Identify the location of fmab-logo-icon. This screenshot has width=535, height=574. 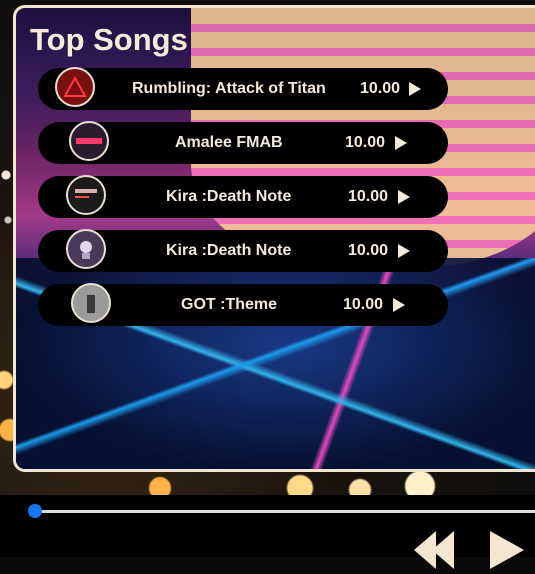
(89, 141).